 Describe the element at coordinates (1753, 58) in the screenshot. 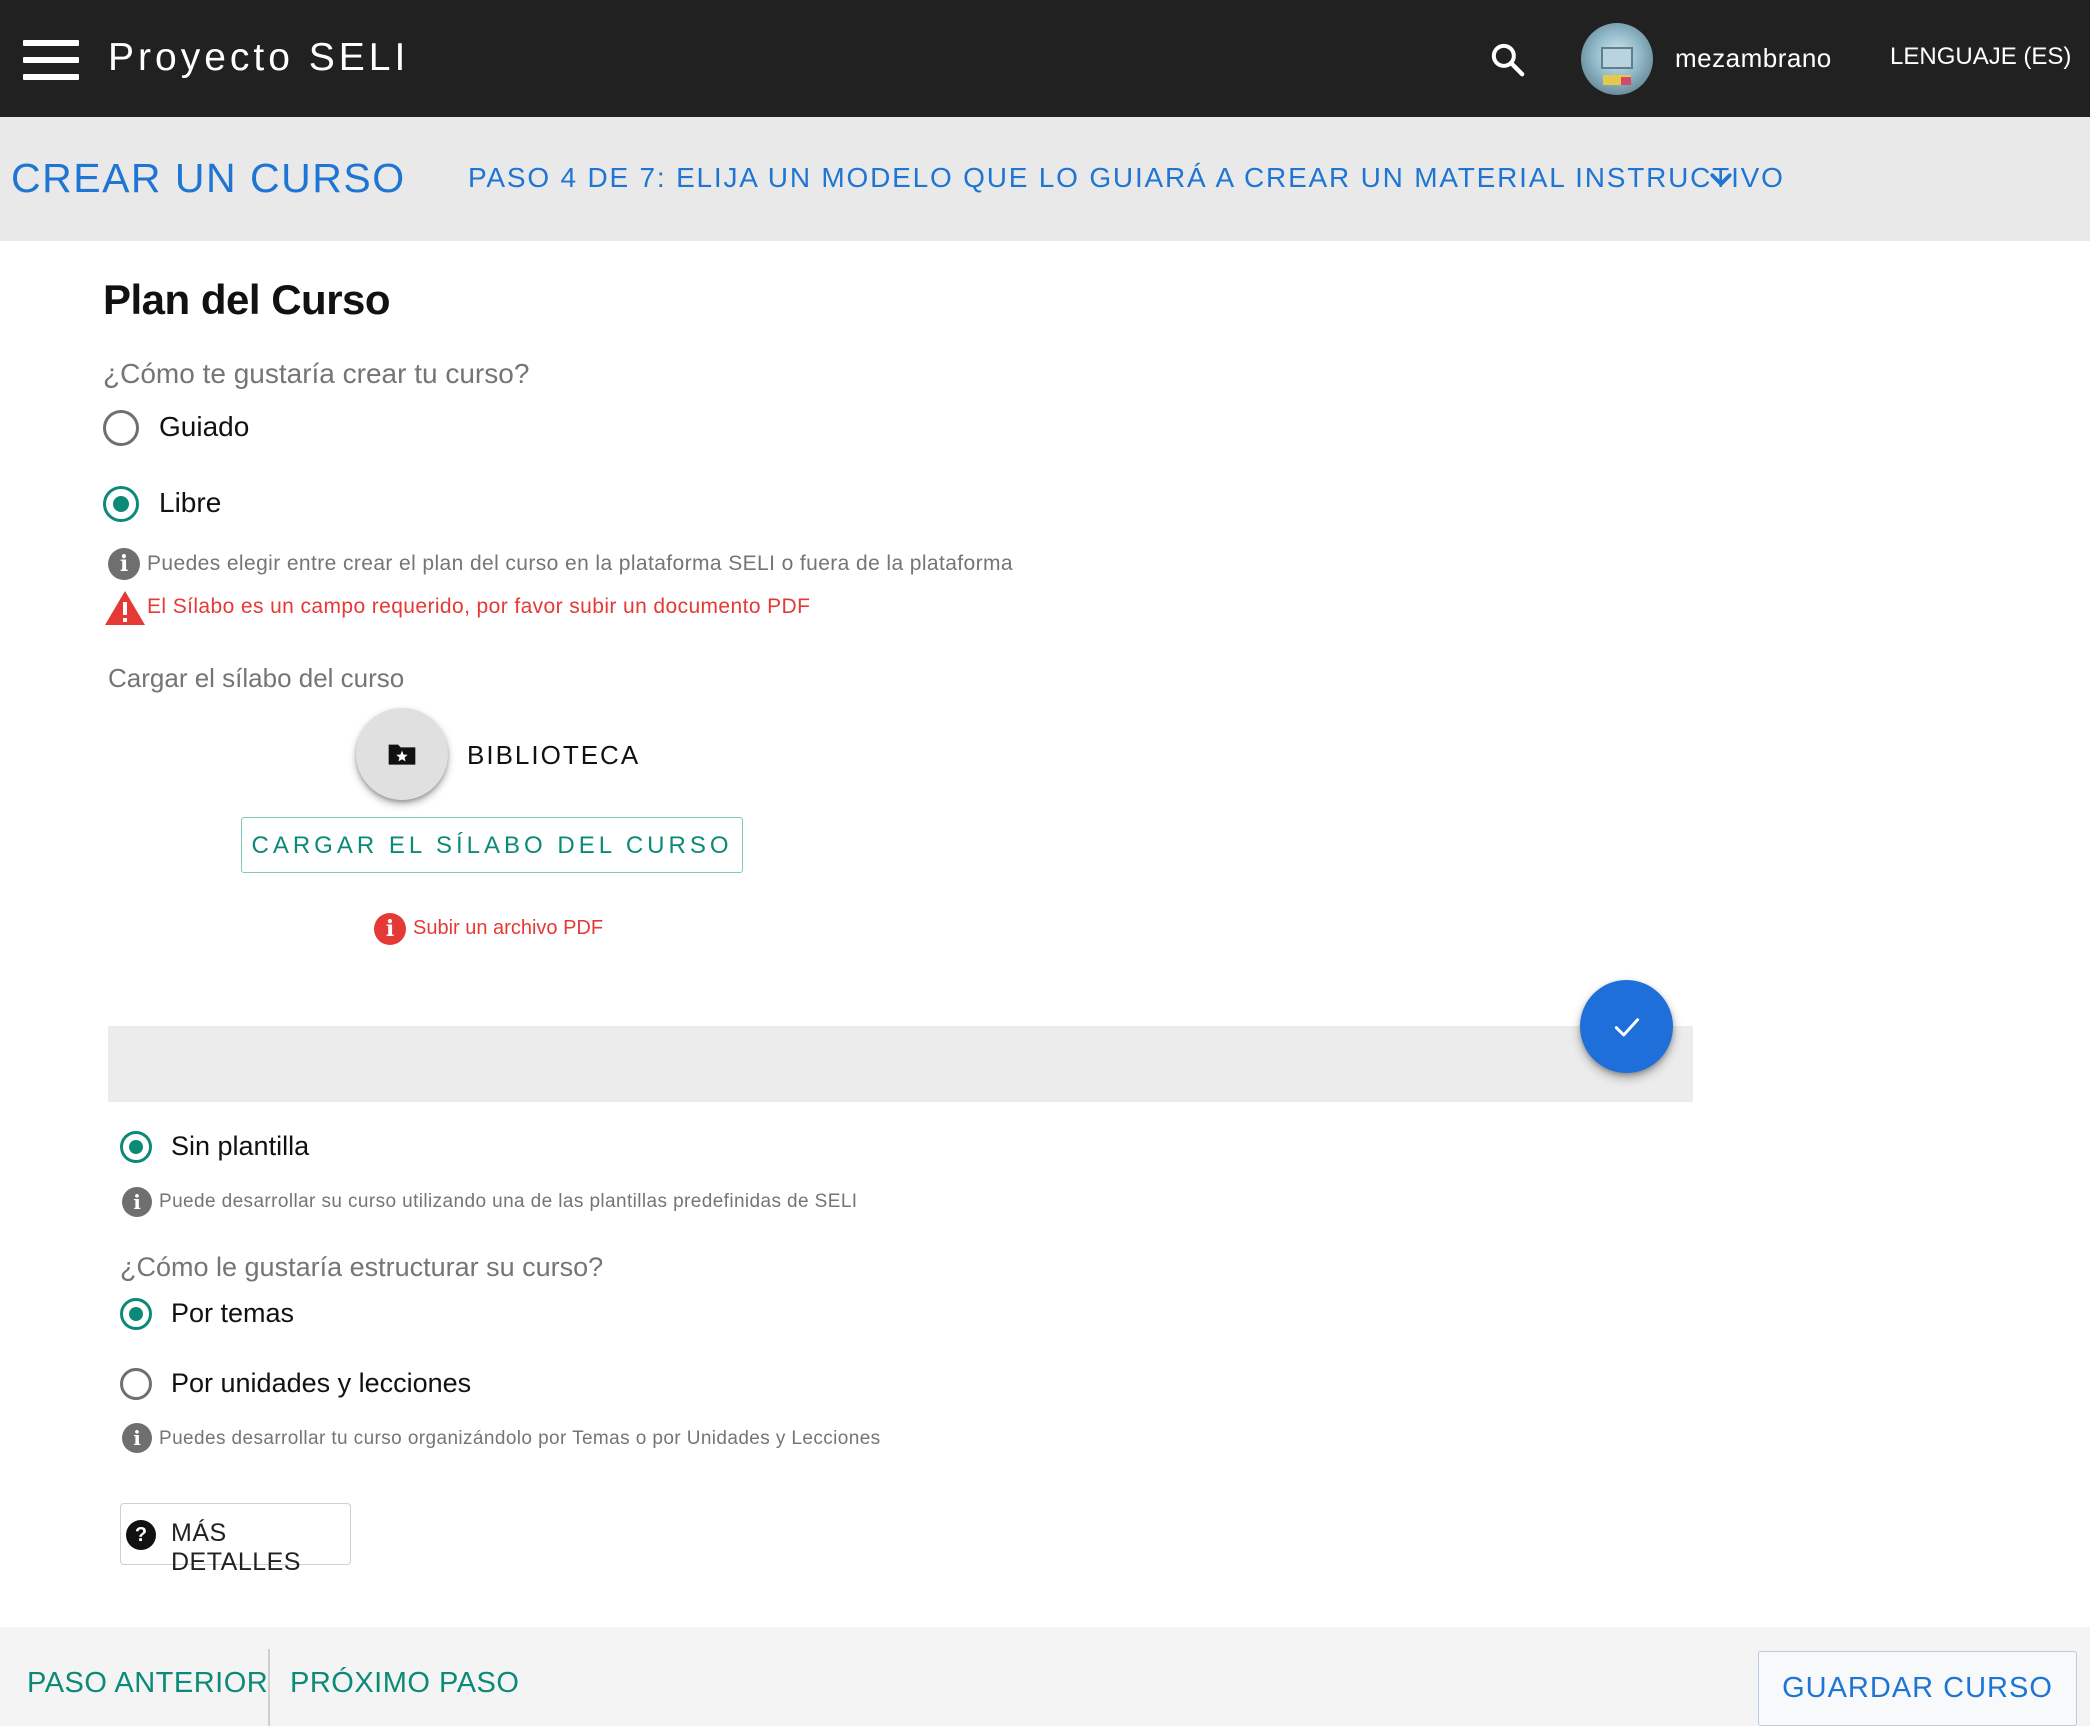

I see `username: mezambrano` at that location.